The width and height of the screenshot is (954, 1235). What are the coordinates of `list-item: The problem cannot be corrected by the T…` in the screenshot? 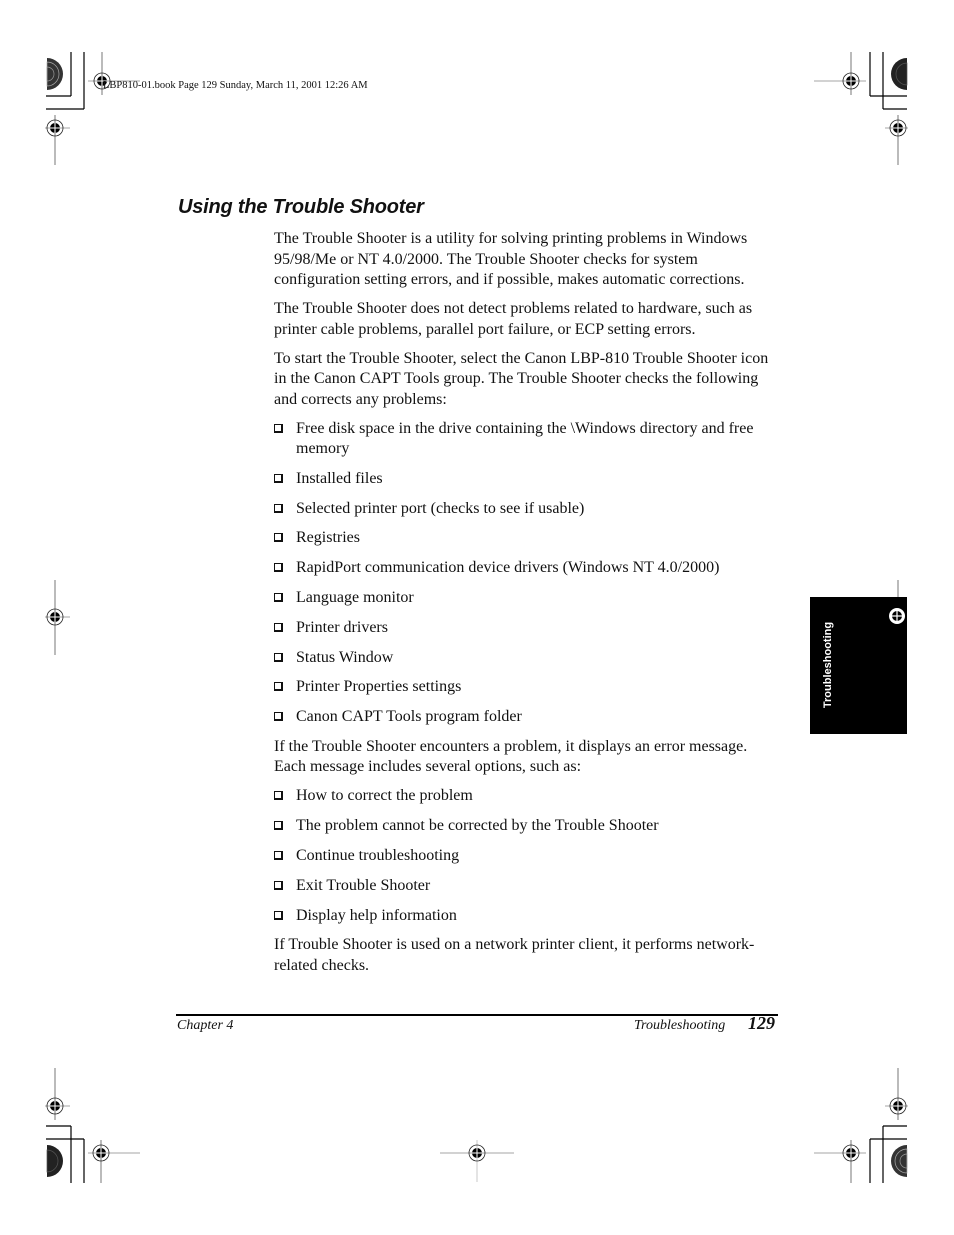 It's located at (526, 826).